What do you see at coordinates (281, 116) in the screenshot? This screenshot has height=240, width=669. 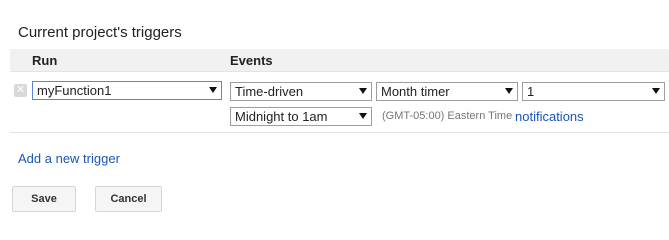 I see `time-of-day-value: Midnight to 1am` at bounding box center [281, 116].